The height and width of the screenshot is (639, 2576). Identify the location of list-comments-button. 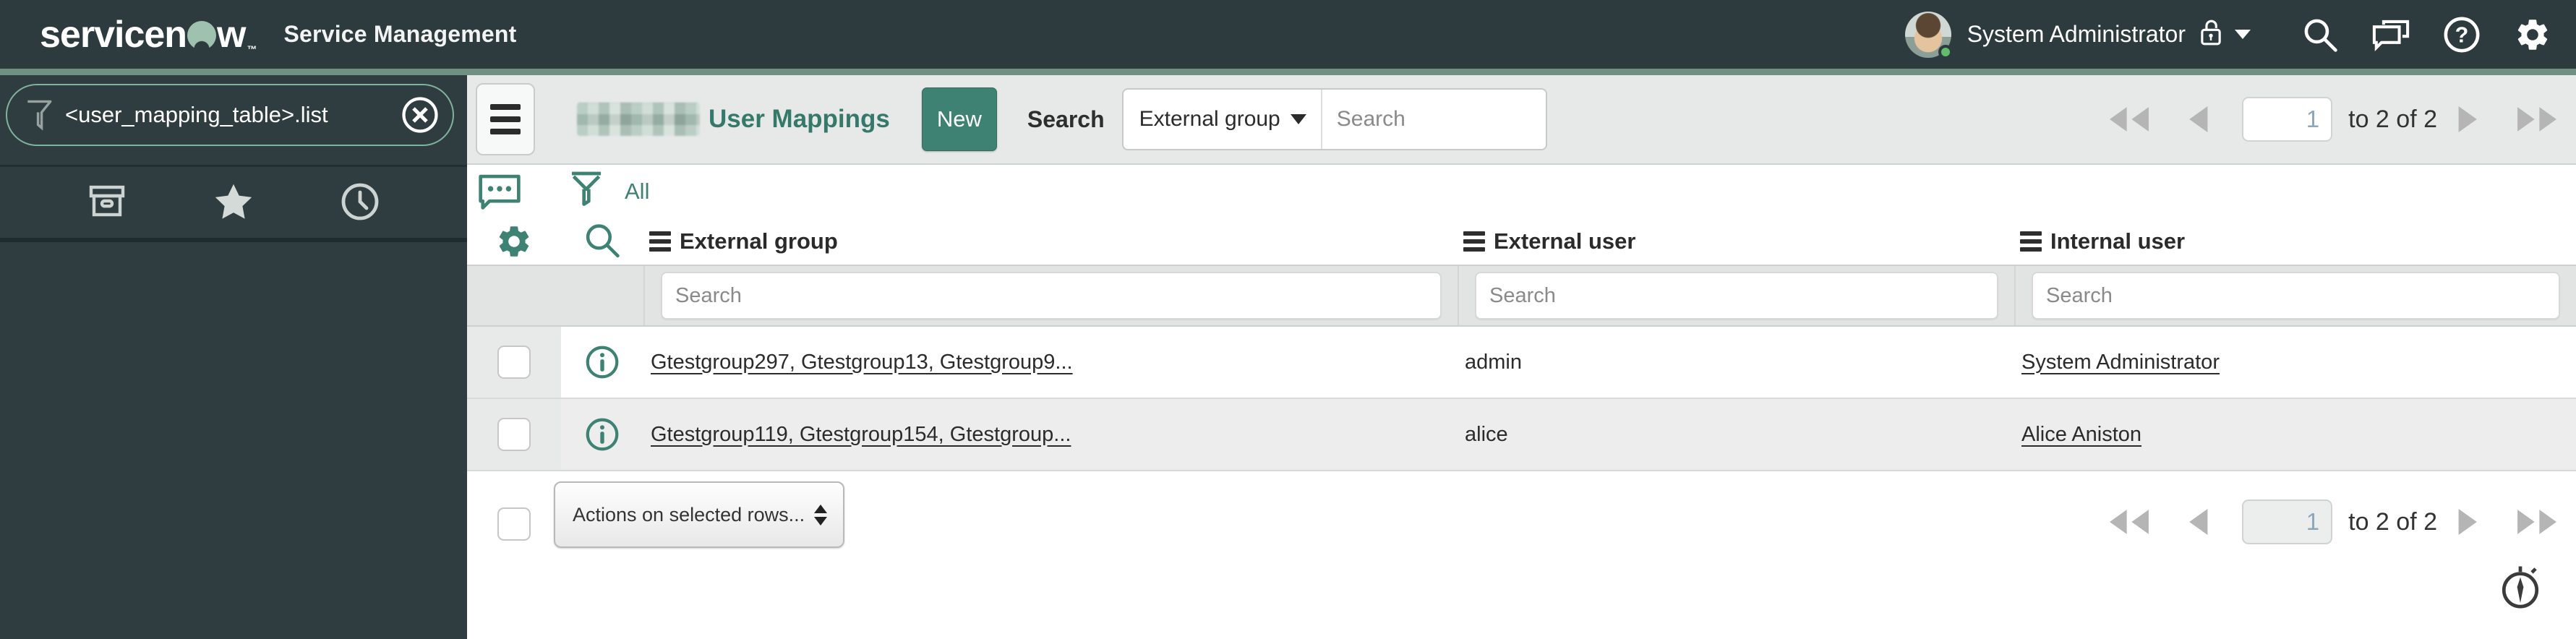
(500, 191).